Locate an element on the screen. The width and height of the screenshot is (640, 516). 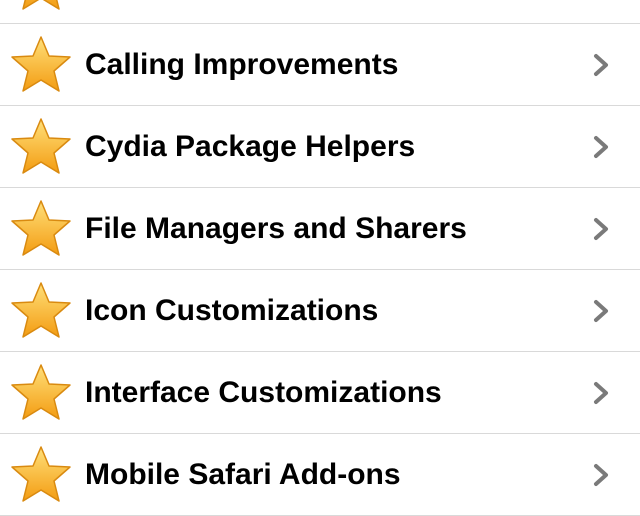
list-item is located at coordinates (320, 12).